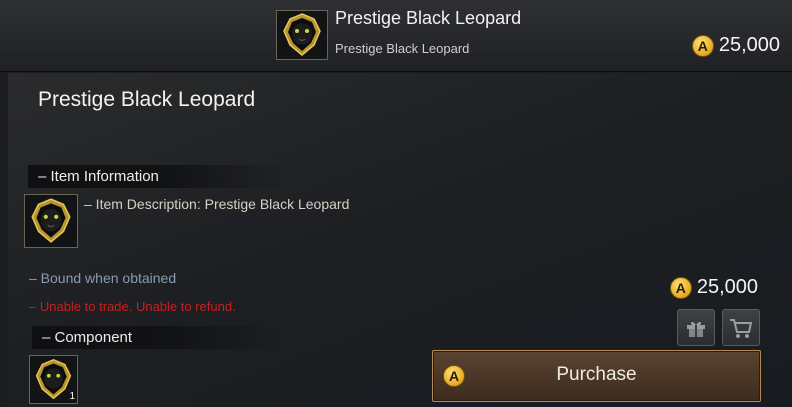 The image size is (792, 407). I want to click on gift-icon, so click(696, 329).